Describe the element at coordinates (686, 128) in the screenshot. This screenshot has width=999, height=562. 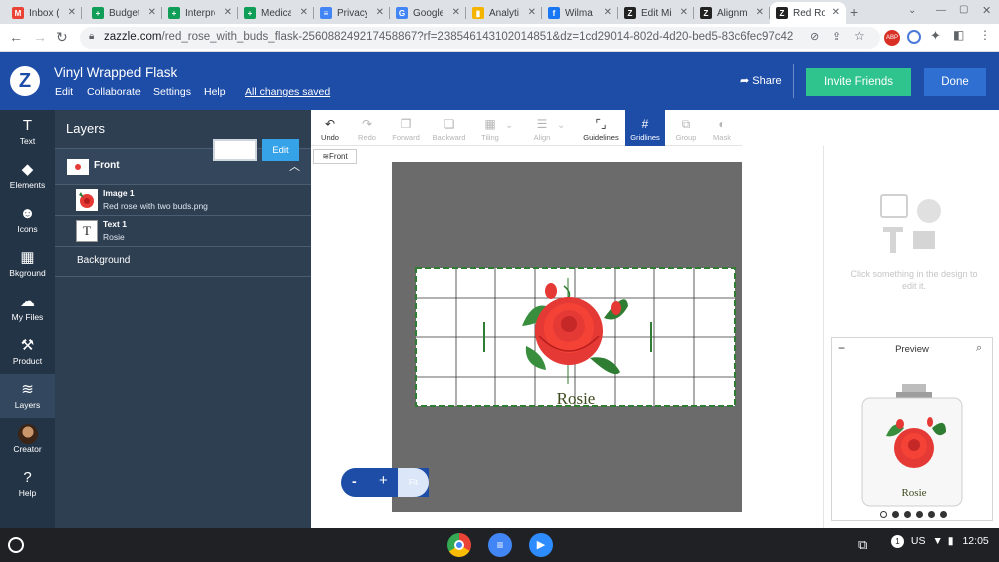
I see `group-button: ⧉ Group` at that location.